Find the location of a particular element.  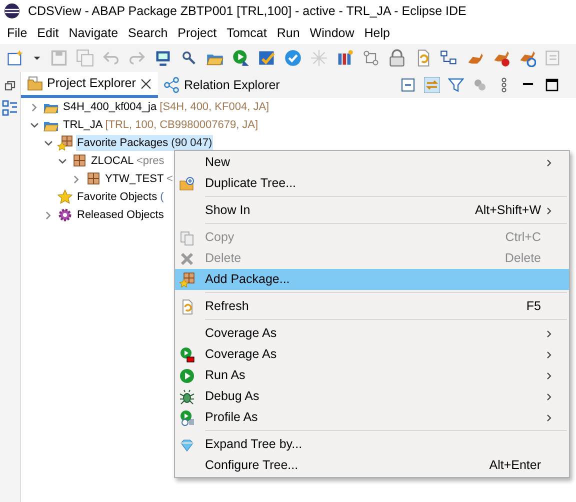

menu-item: Project is located at coordinates (197, 33).